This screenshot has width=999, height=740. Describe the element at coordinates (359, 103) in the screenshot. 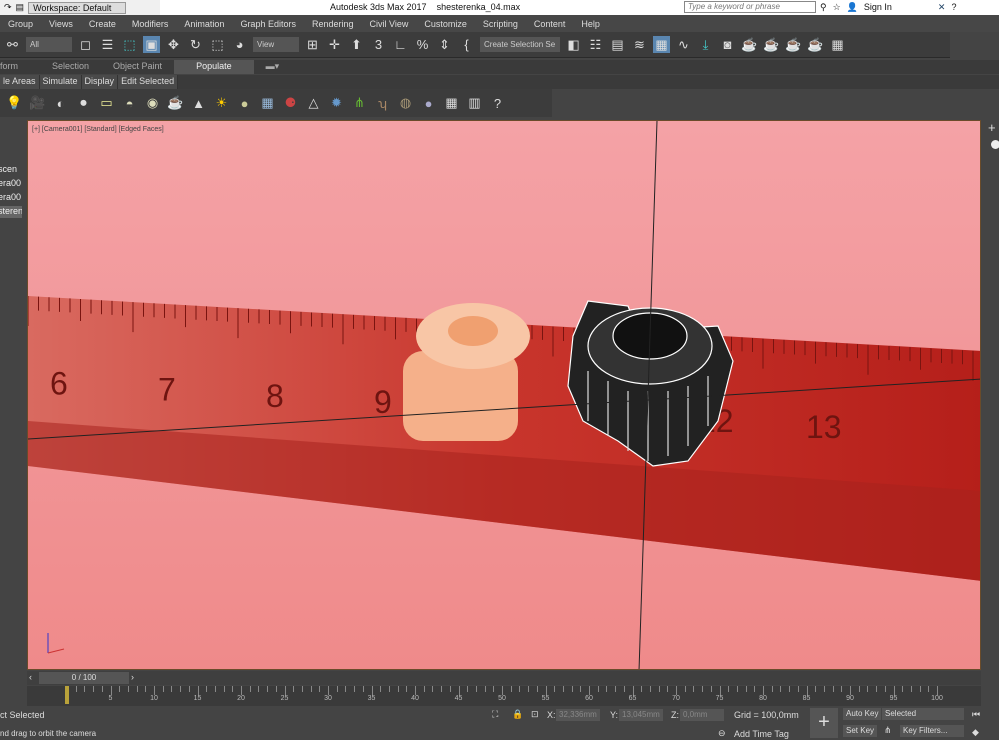

I see `grass-icon: ⋔` at that location.